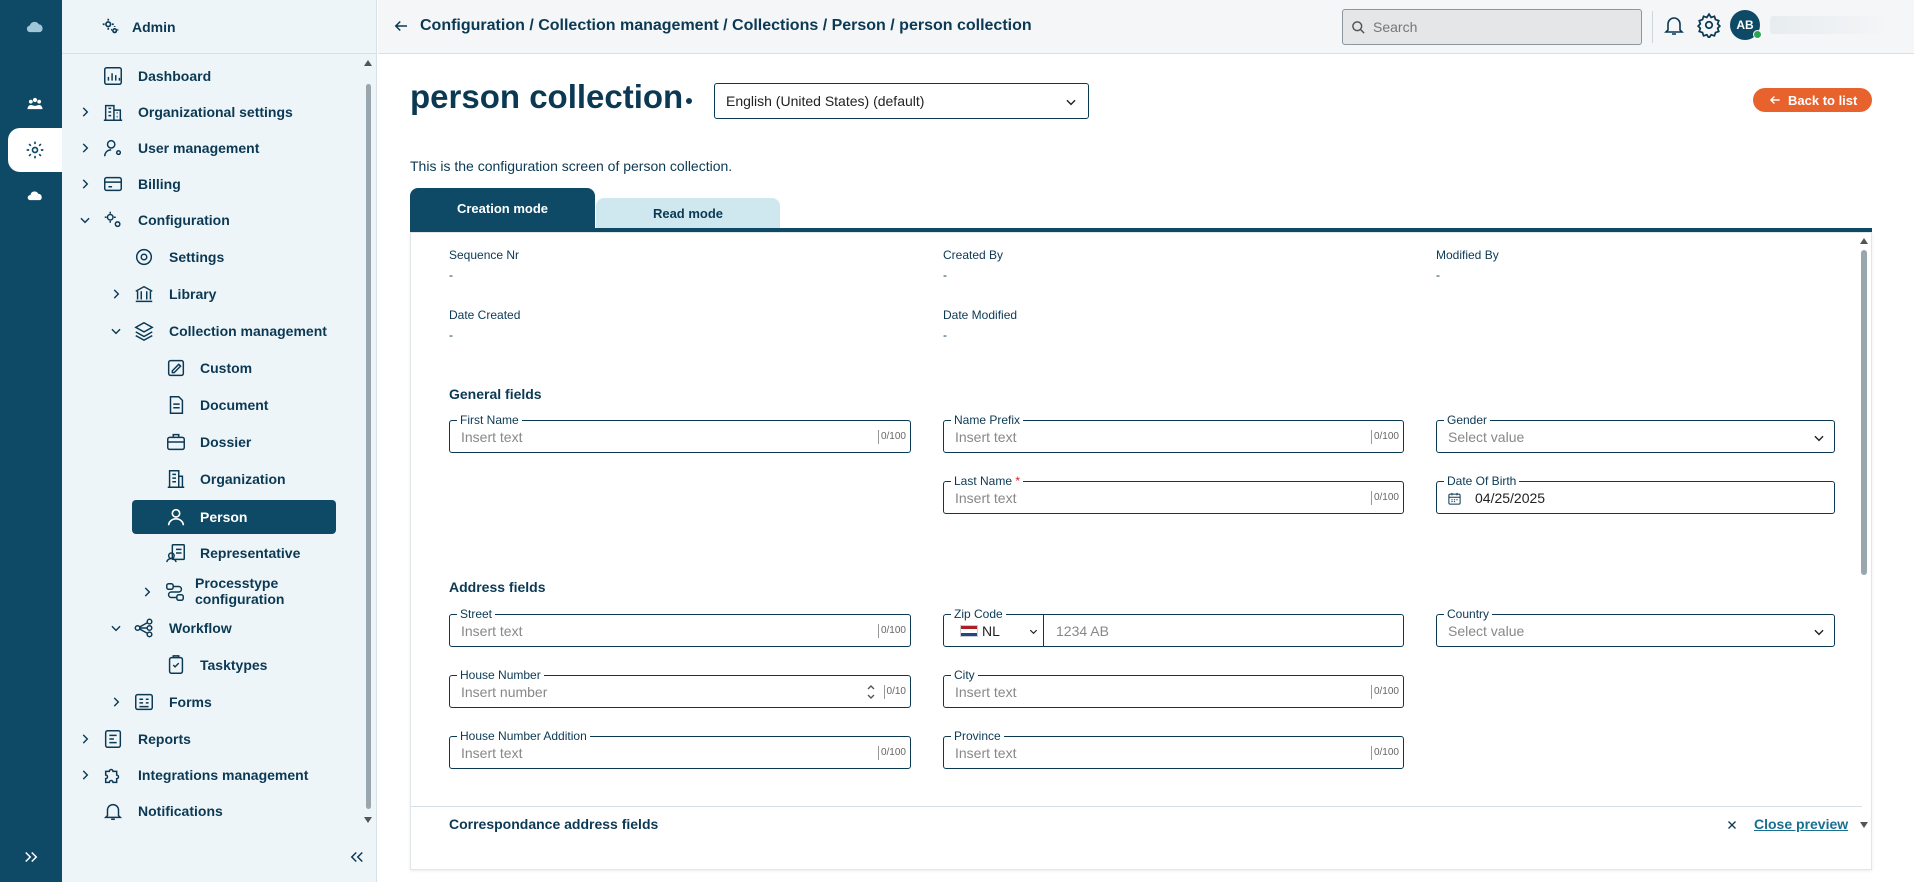 Image resolution: width=1914 pixels, height=882 pixels. Describe the element at coordinates (1173, 627) in the screenshot. I see `zip-code-field: Zip Code NL 1234 AB` at that location.